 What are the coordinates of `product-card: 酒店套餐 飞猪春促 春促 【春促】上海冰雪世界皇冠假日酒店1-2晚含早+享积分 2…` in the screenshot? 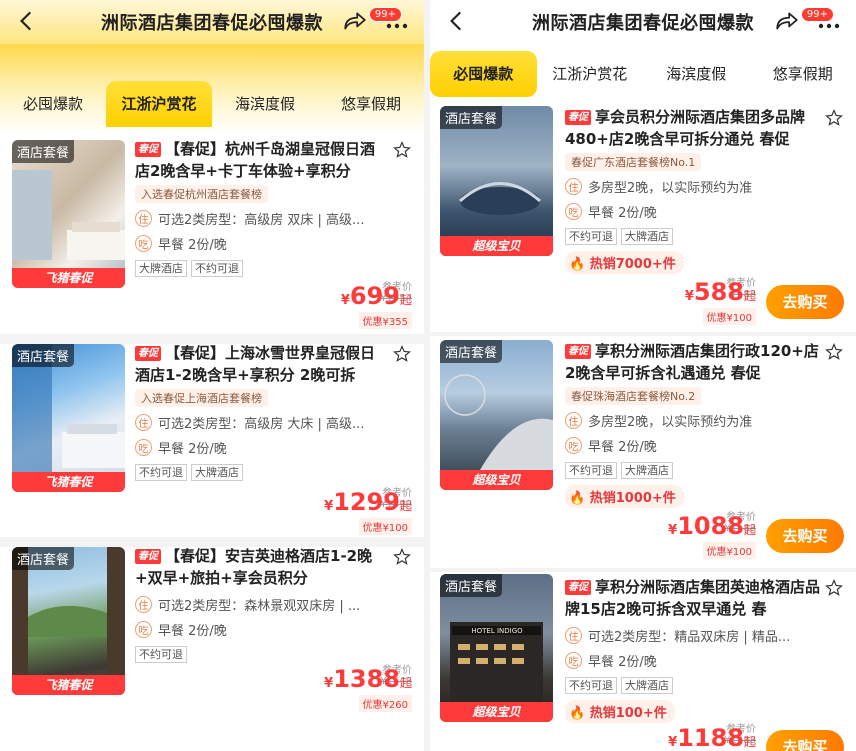 It's located at (212, 440).